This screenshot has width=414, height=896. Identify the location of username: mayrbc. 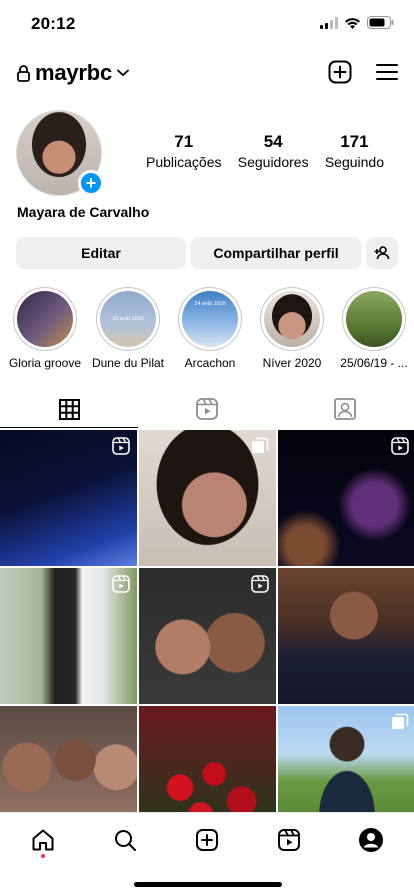
(74, 72).